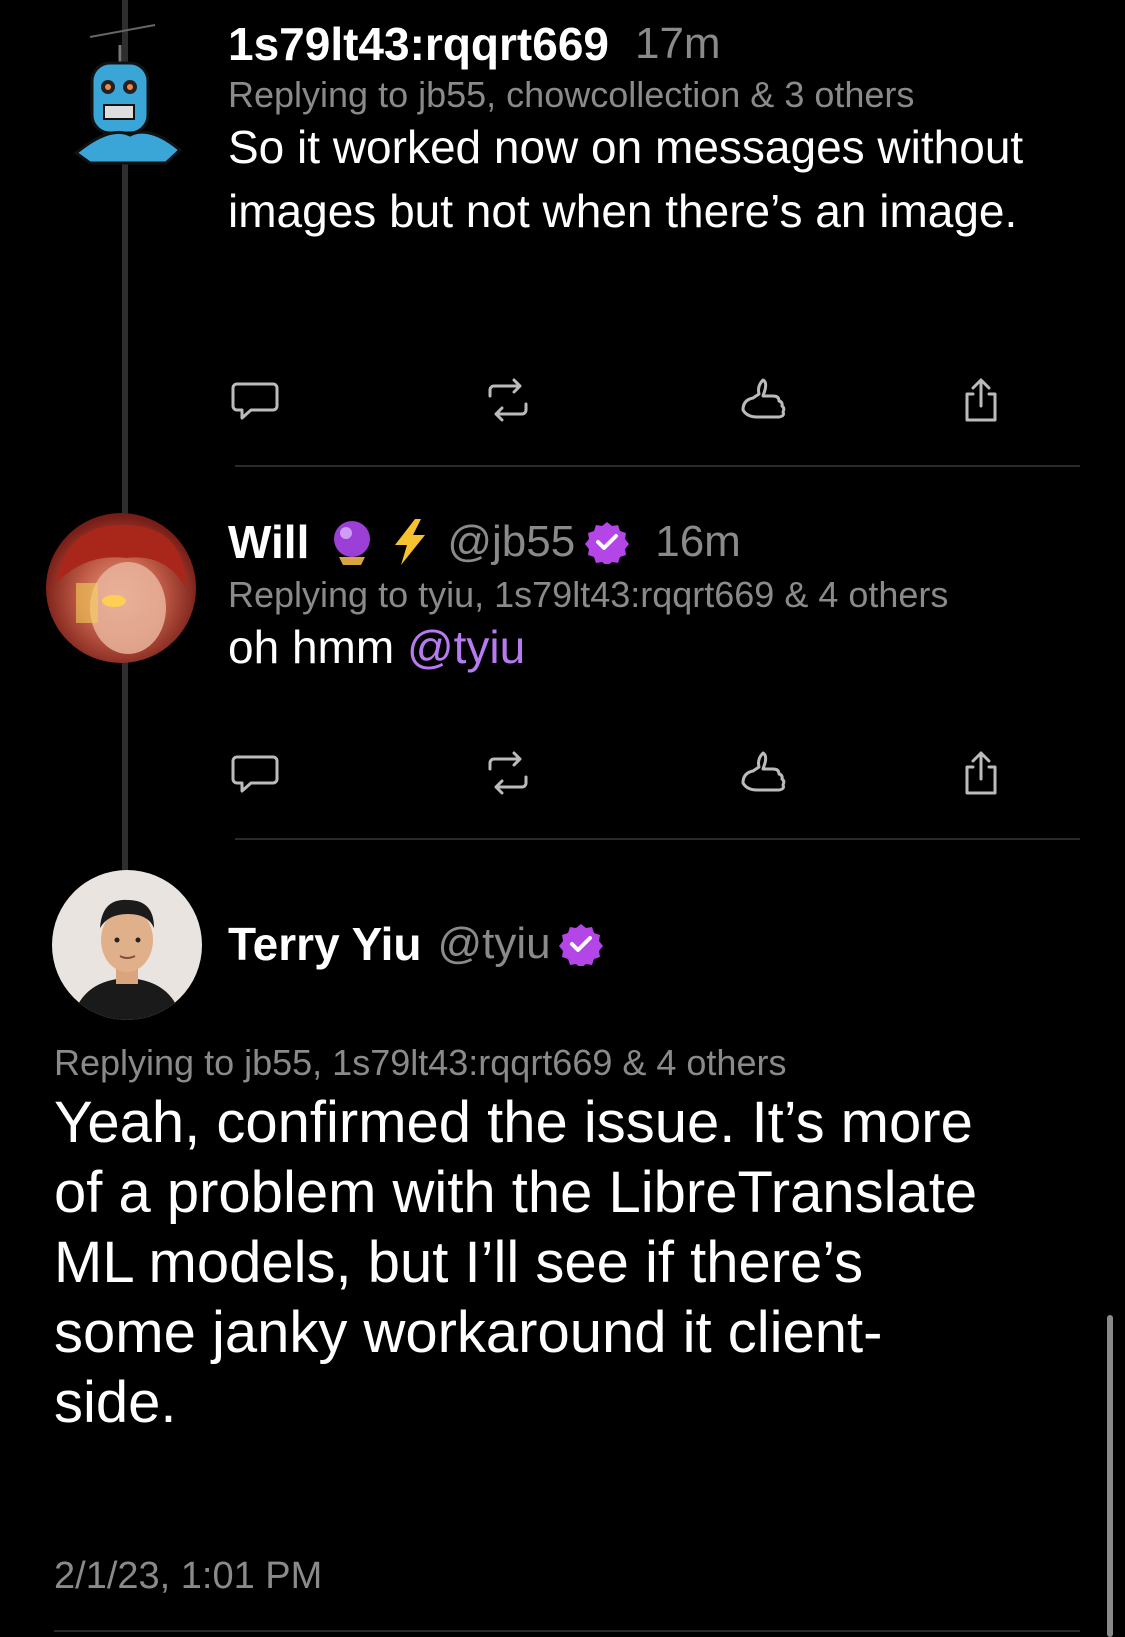 The width and height of the screenshot is (1125, 1637). What do you see at coordinates (493, 944) in the screenshot?
I see `user-handle: @tyiu` at bounding box center [493, 944].